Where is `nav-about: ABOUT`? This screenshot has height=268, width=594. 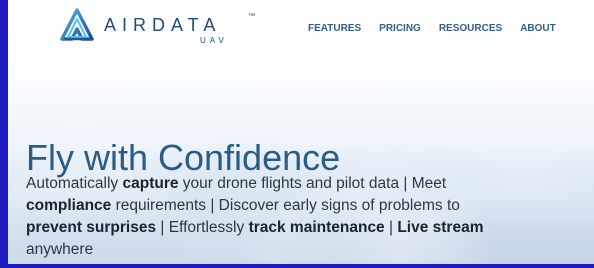
nav-about: ABOUT is located at coordinates (538, 28).